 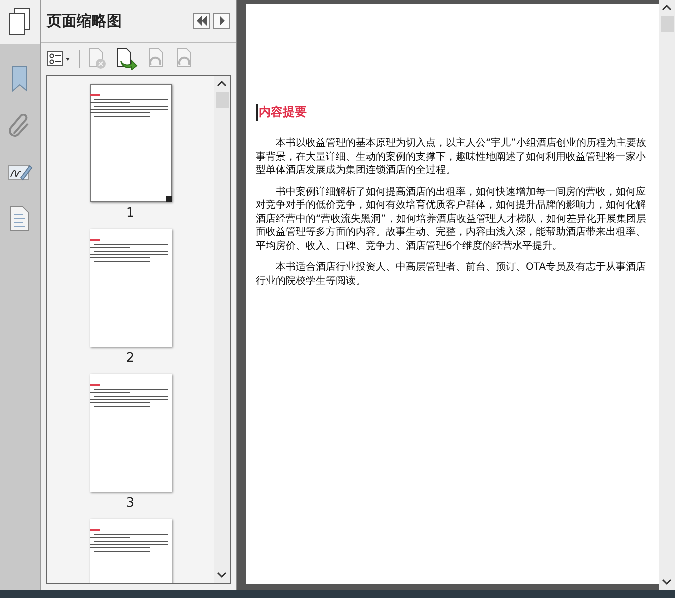 I want to click on collapse-button, so click(x=201, y=21).